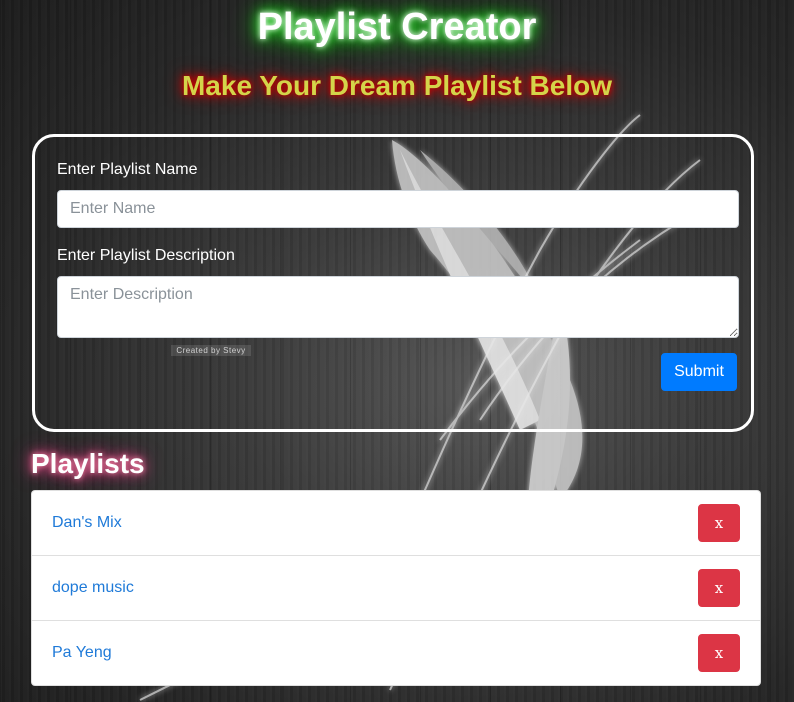  I want to click on list-item: dope music x, so click(396, 587).